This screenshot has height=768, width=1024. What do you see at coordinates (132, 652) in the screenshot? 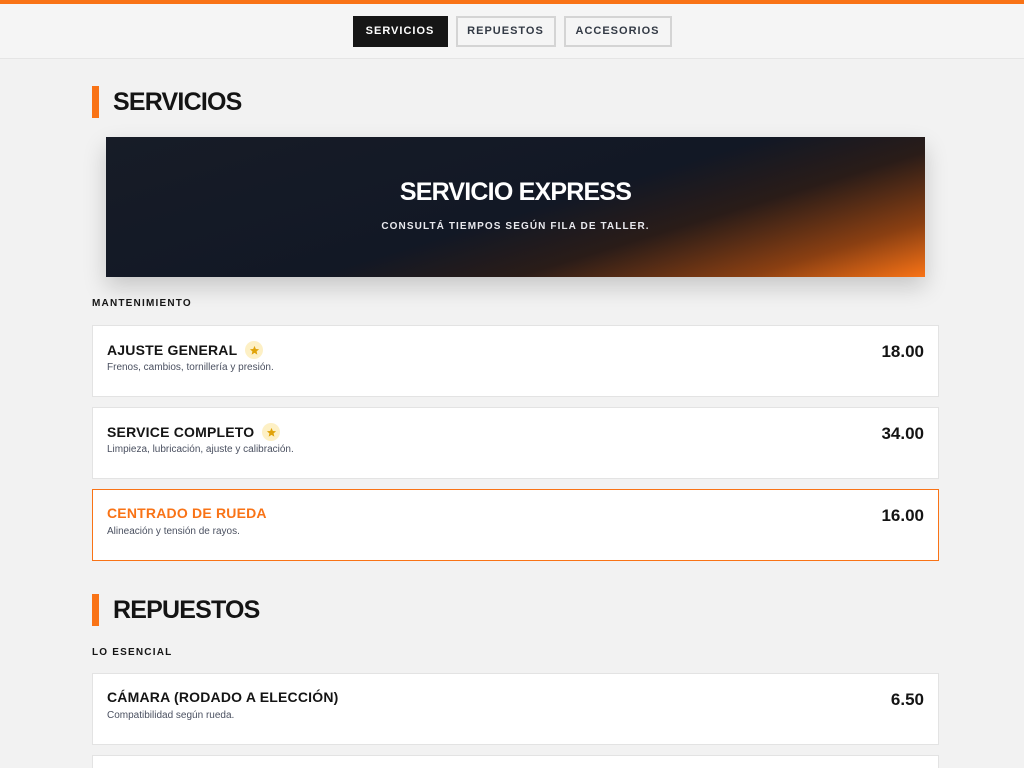
I see `group-label-lo-esencial: LO ESENCIAL` at bounding box center [132, 652].